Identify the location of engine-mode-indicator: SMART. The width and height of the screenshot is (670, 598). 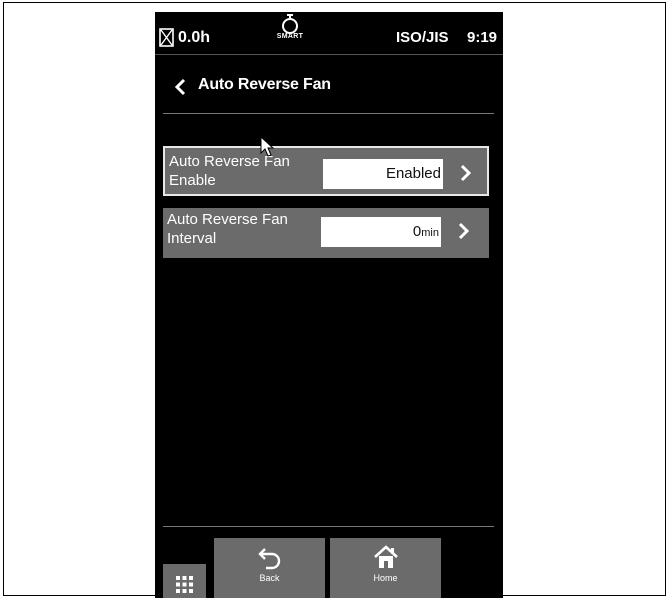
(290, 33).